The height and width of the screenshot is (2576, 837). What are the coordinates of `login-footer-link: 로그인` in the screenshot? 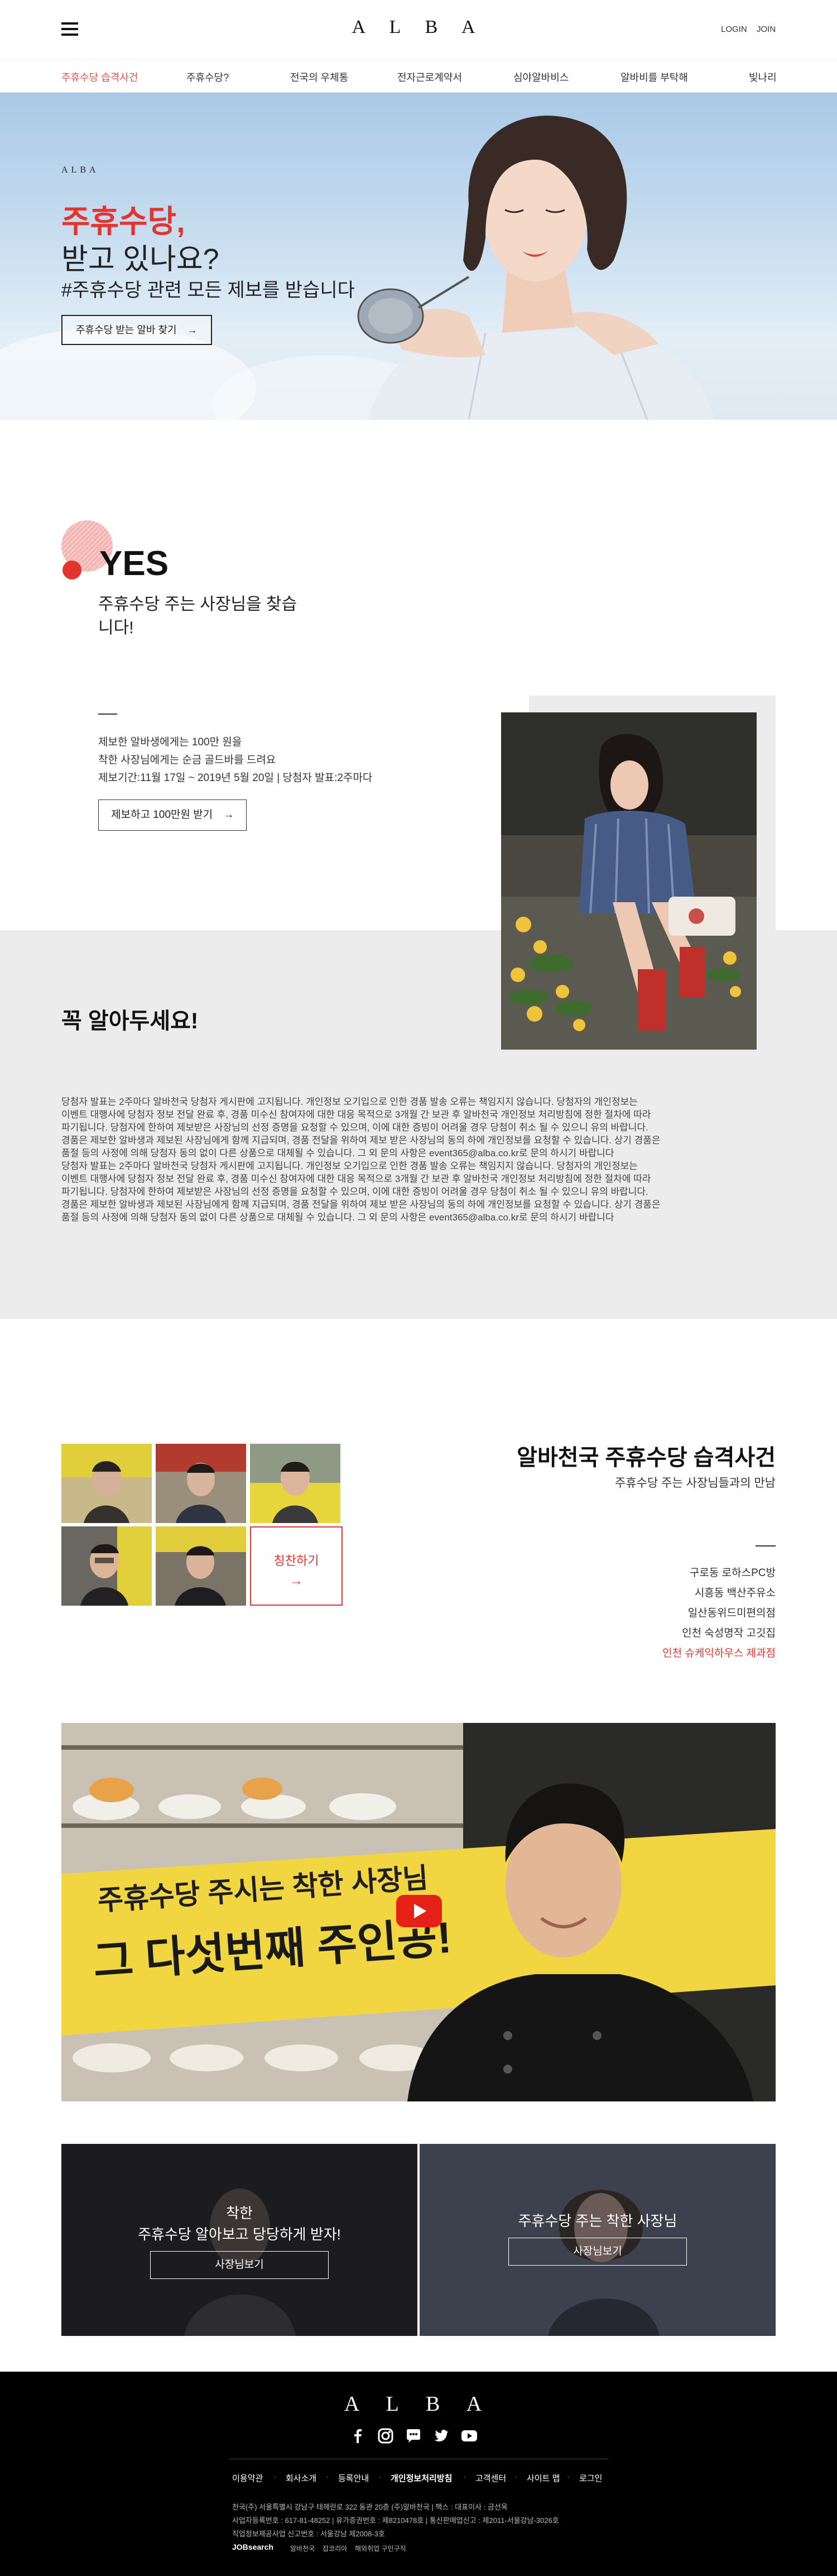 It's located at (590, 2478).